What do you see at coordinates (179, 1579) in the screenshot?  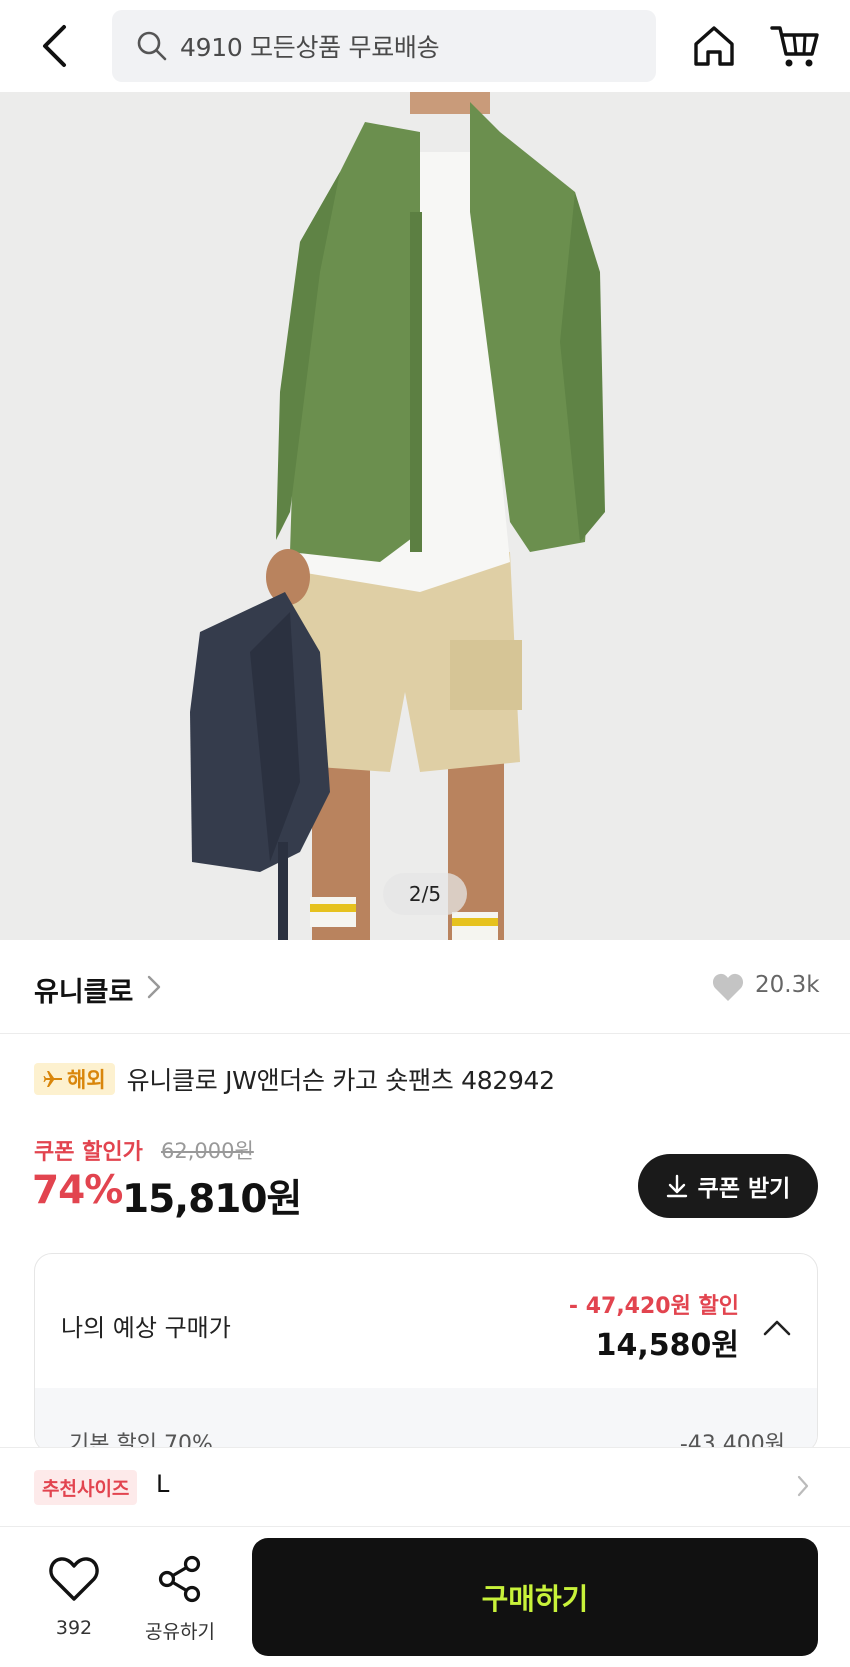 I see `share-icon` at bounding box center [179, 1579].